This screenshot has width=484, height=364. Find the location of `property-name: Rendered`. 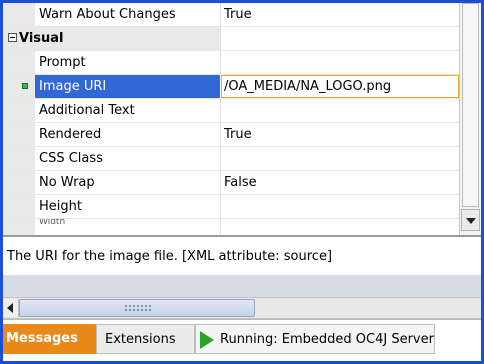

property-name: Rendered is located at coordinates (70, 134).